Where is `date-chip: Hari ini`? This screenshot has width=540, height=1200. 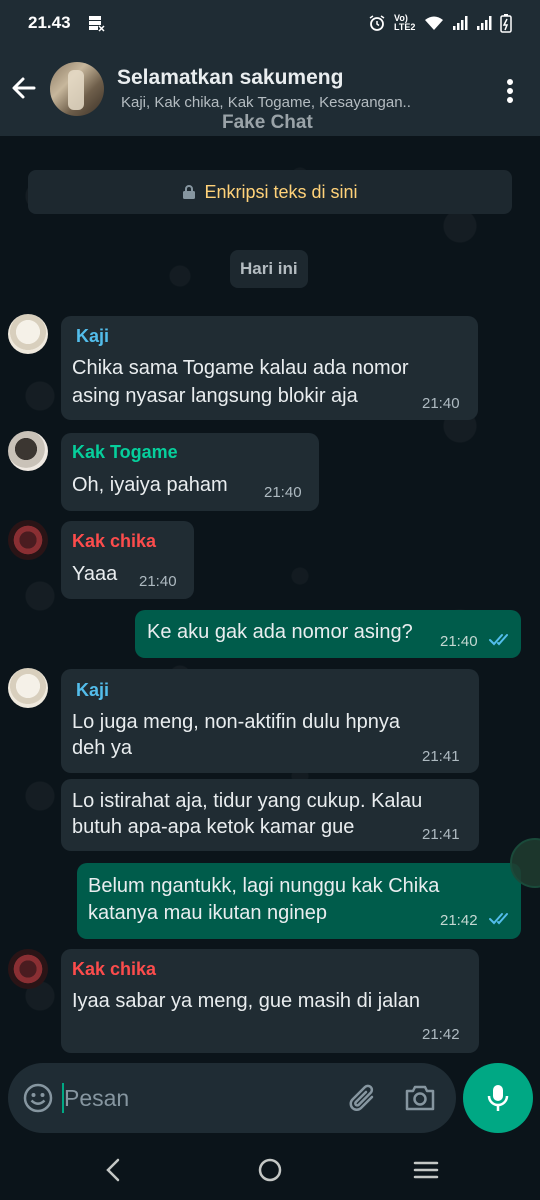
date-chip: Hari ini is located at coordinates (269, 269).